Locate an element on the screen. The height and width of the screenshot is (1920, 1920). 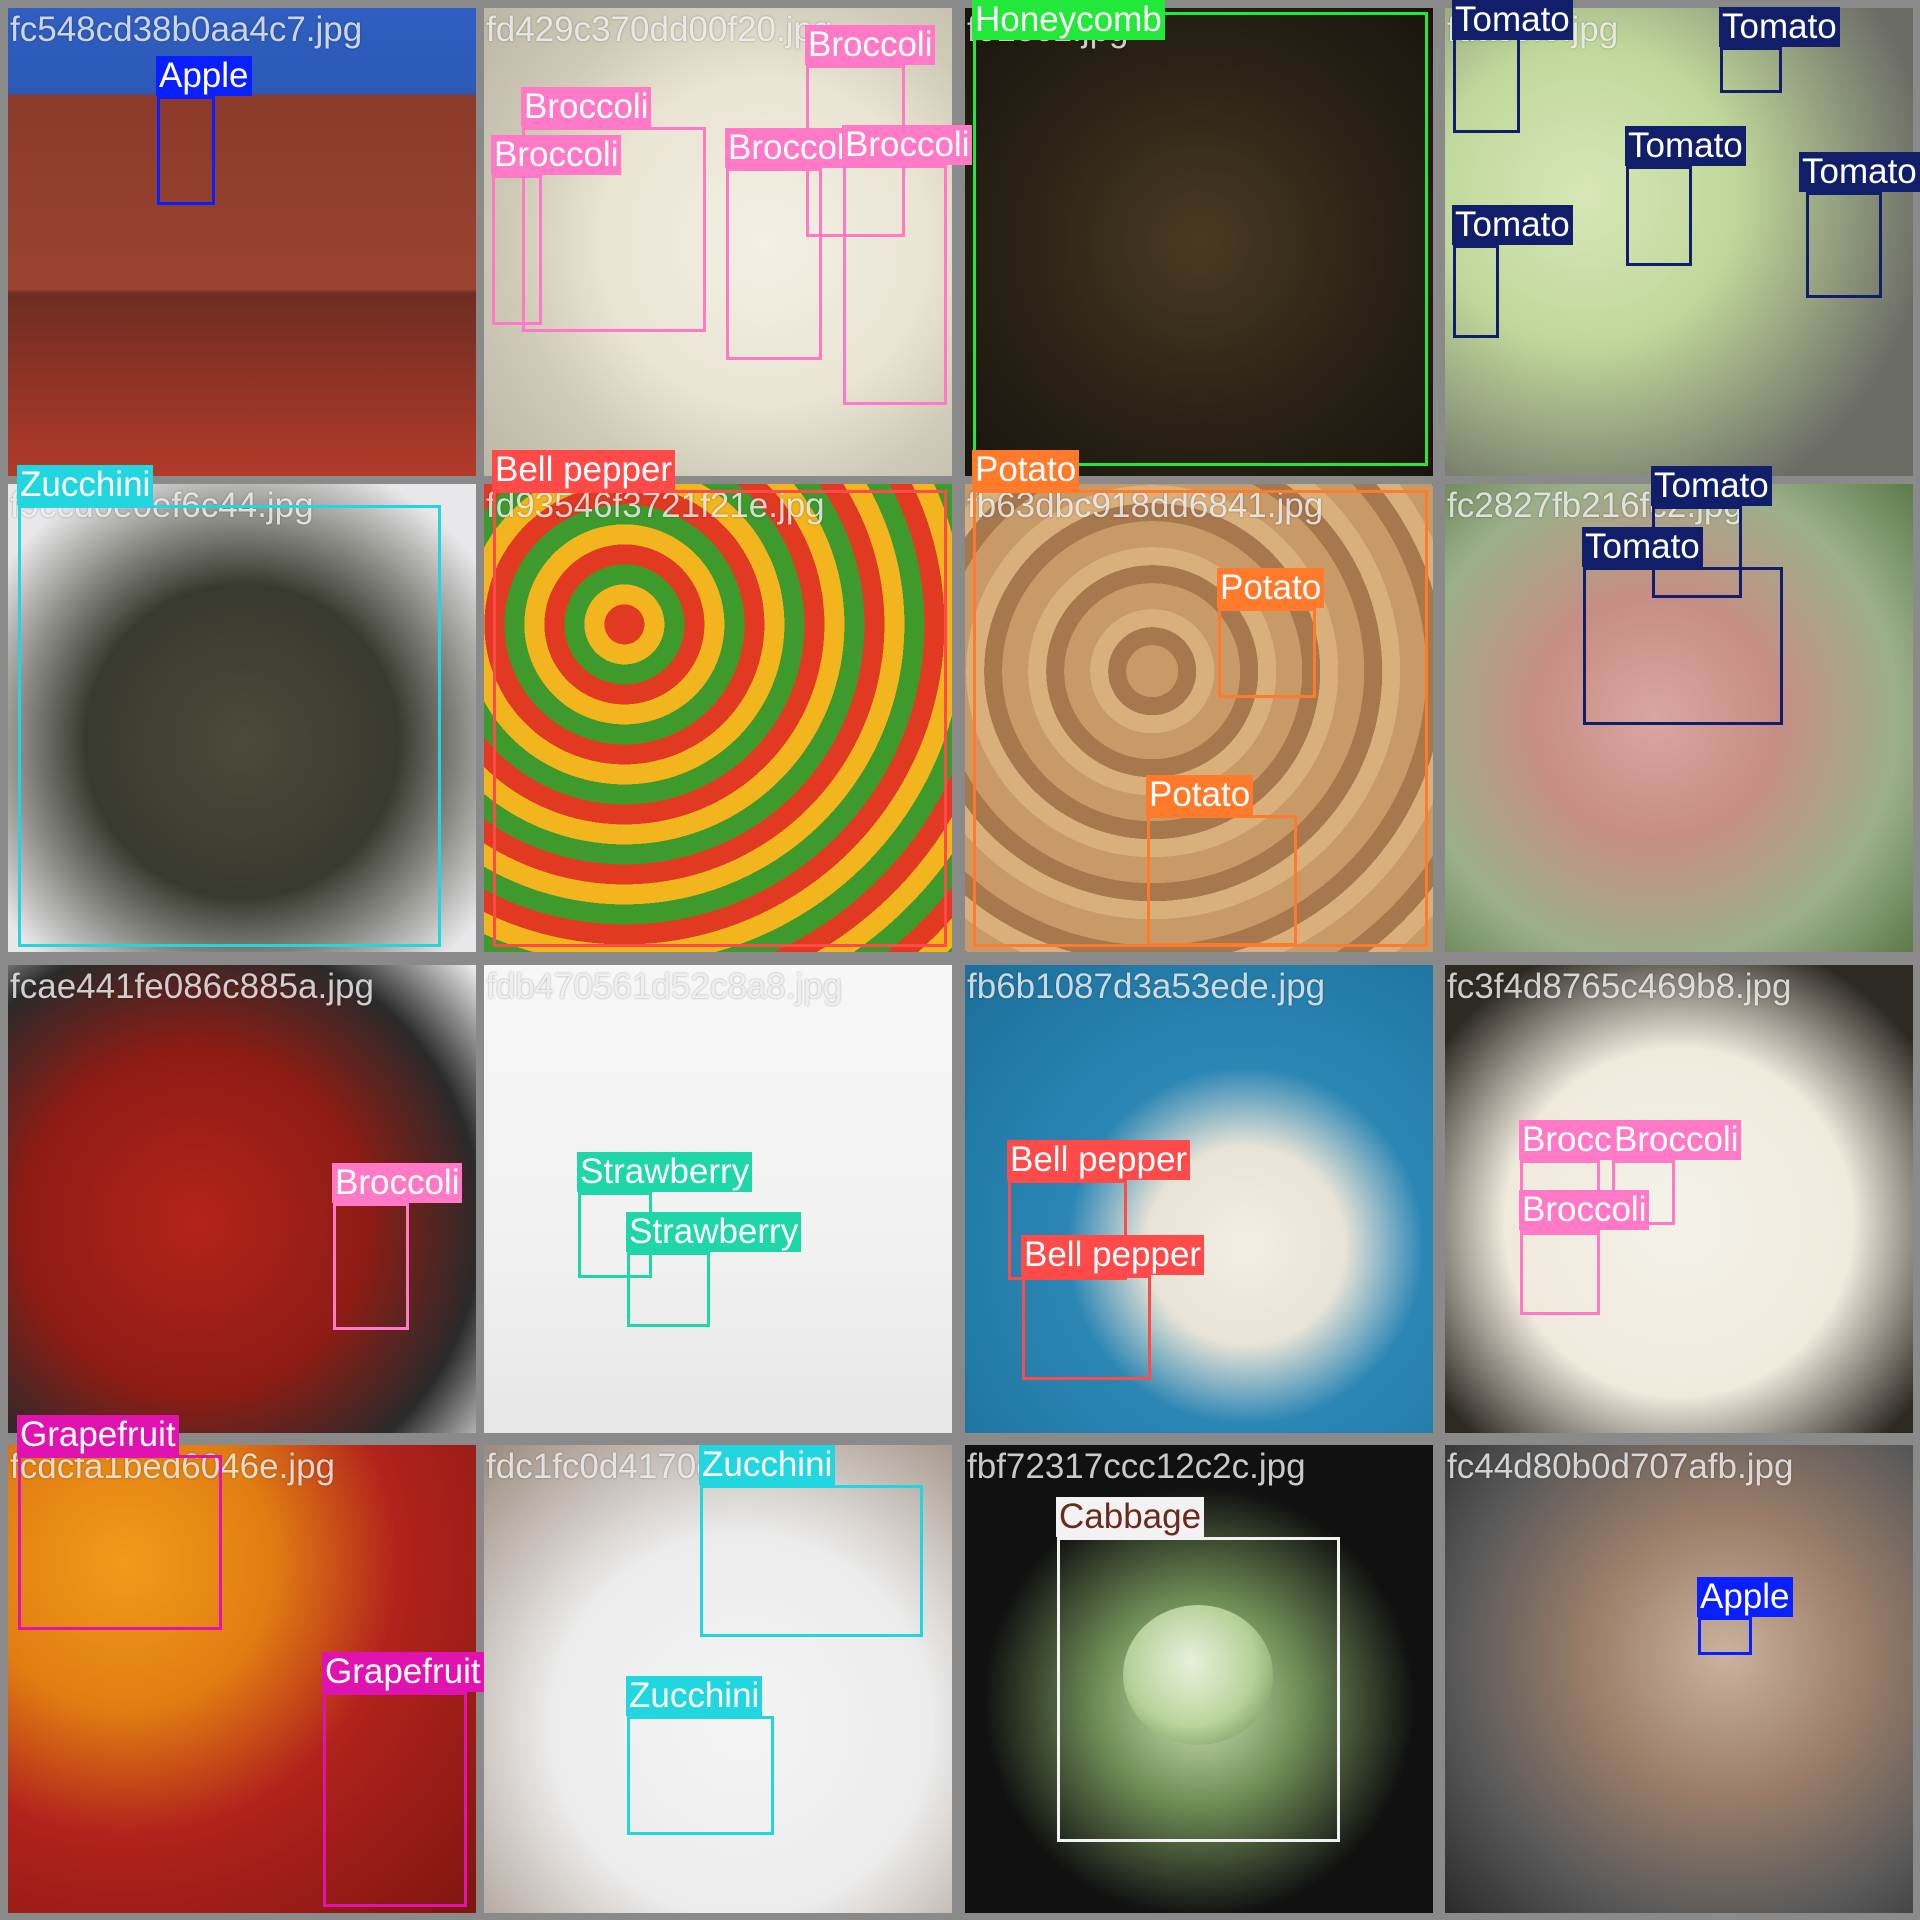
image-tile: fdb470561d52c8a8.jpg is located at coordinates (718, 1199).